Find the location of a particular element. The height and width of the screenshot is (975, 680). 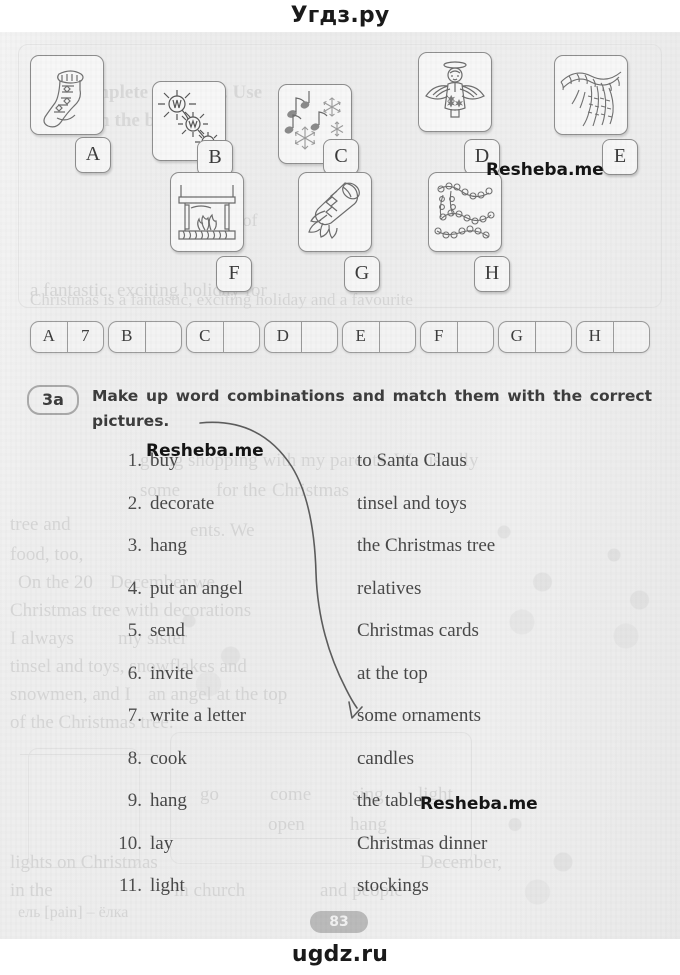

match-row-number: 2. is located at coordinates (134, 503).